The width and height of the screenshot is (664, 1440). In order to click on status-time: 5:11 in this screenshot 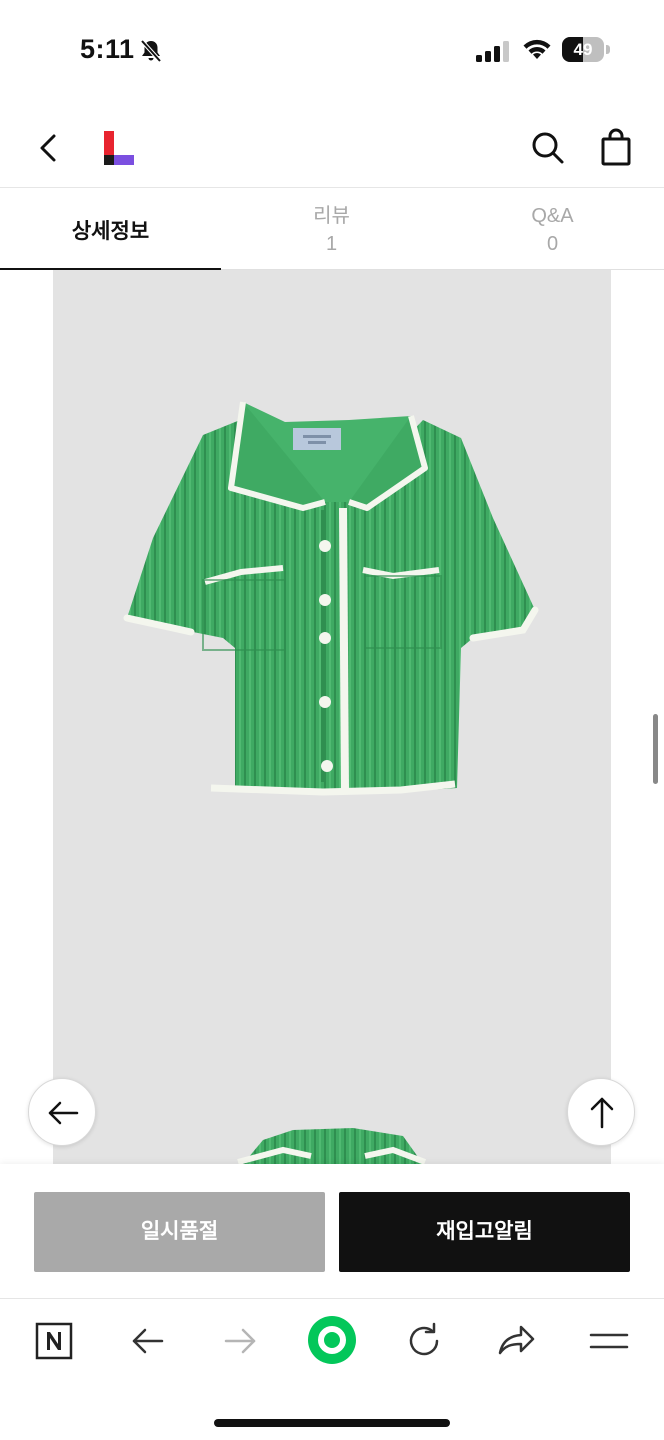, I will do `click(107, 49)`.